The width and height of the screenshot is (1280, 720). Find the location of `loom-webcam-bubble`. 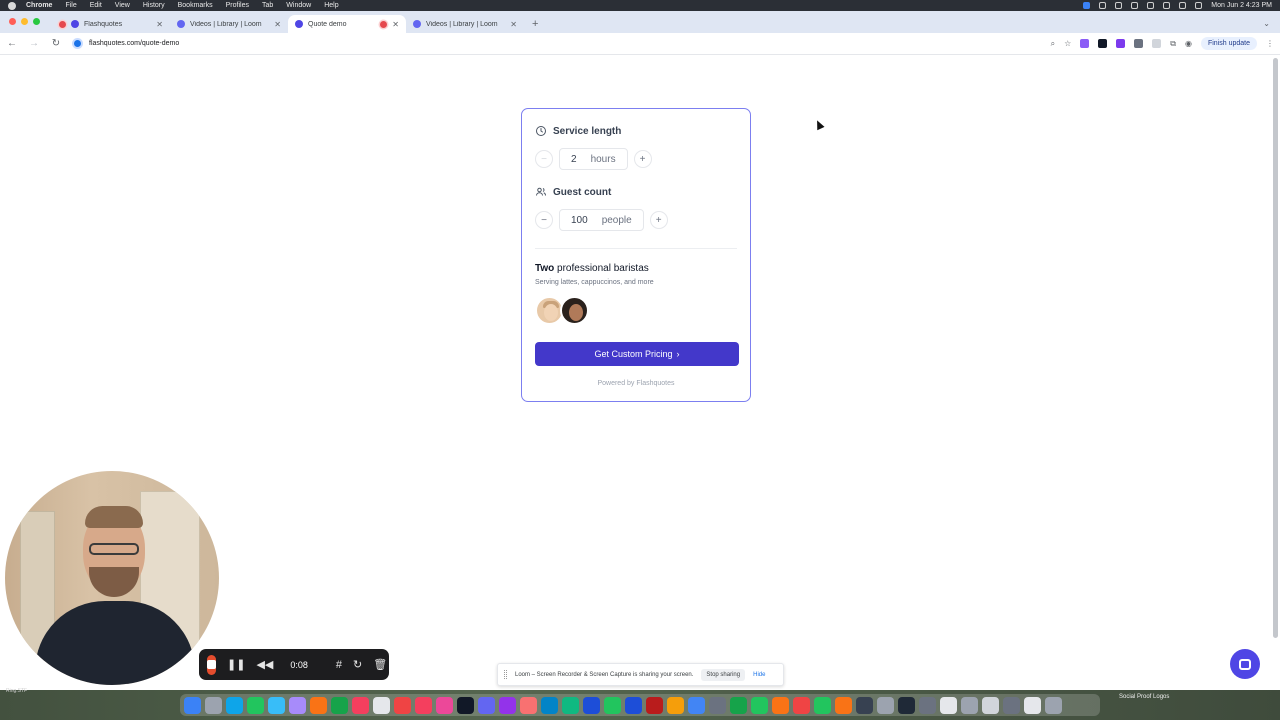

loom-webcam-bubble is located at coordinates (112, 578).